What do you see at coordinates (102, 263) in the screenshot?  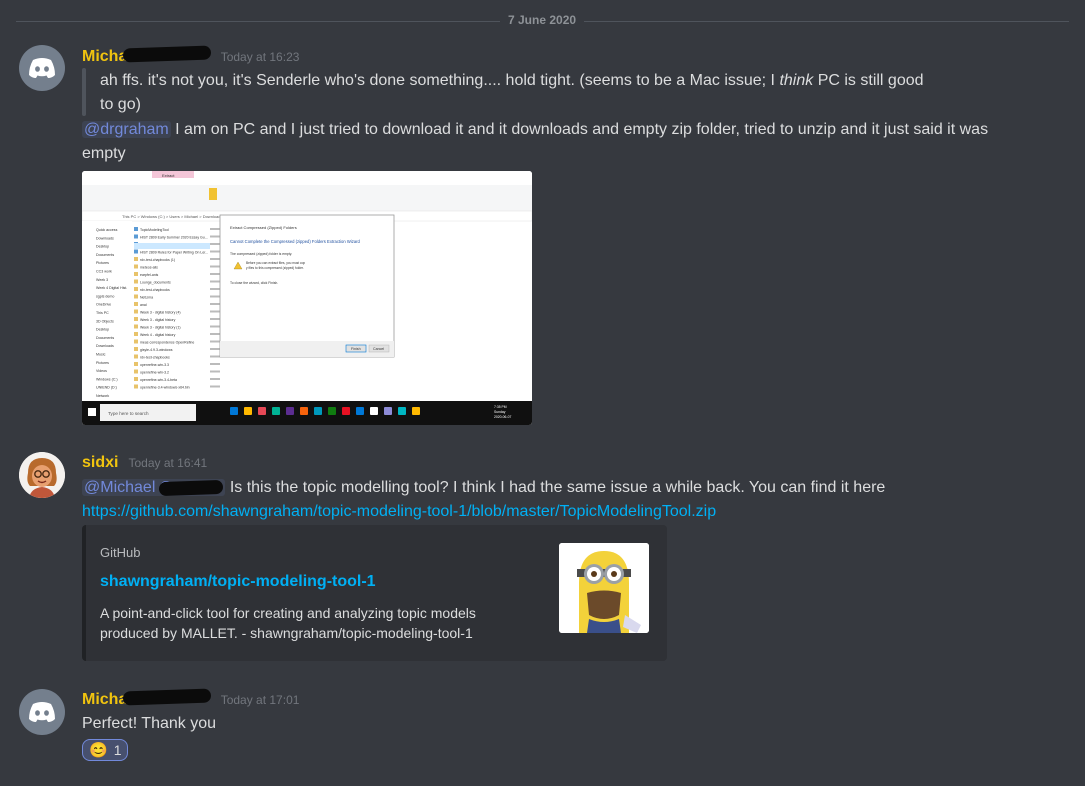 I see `nav-item: Pictures` at bounding box center [102, 263].